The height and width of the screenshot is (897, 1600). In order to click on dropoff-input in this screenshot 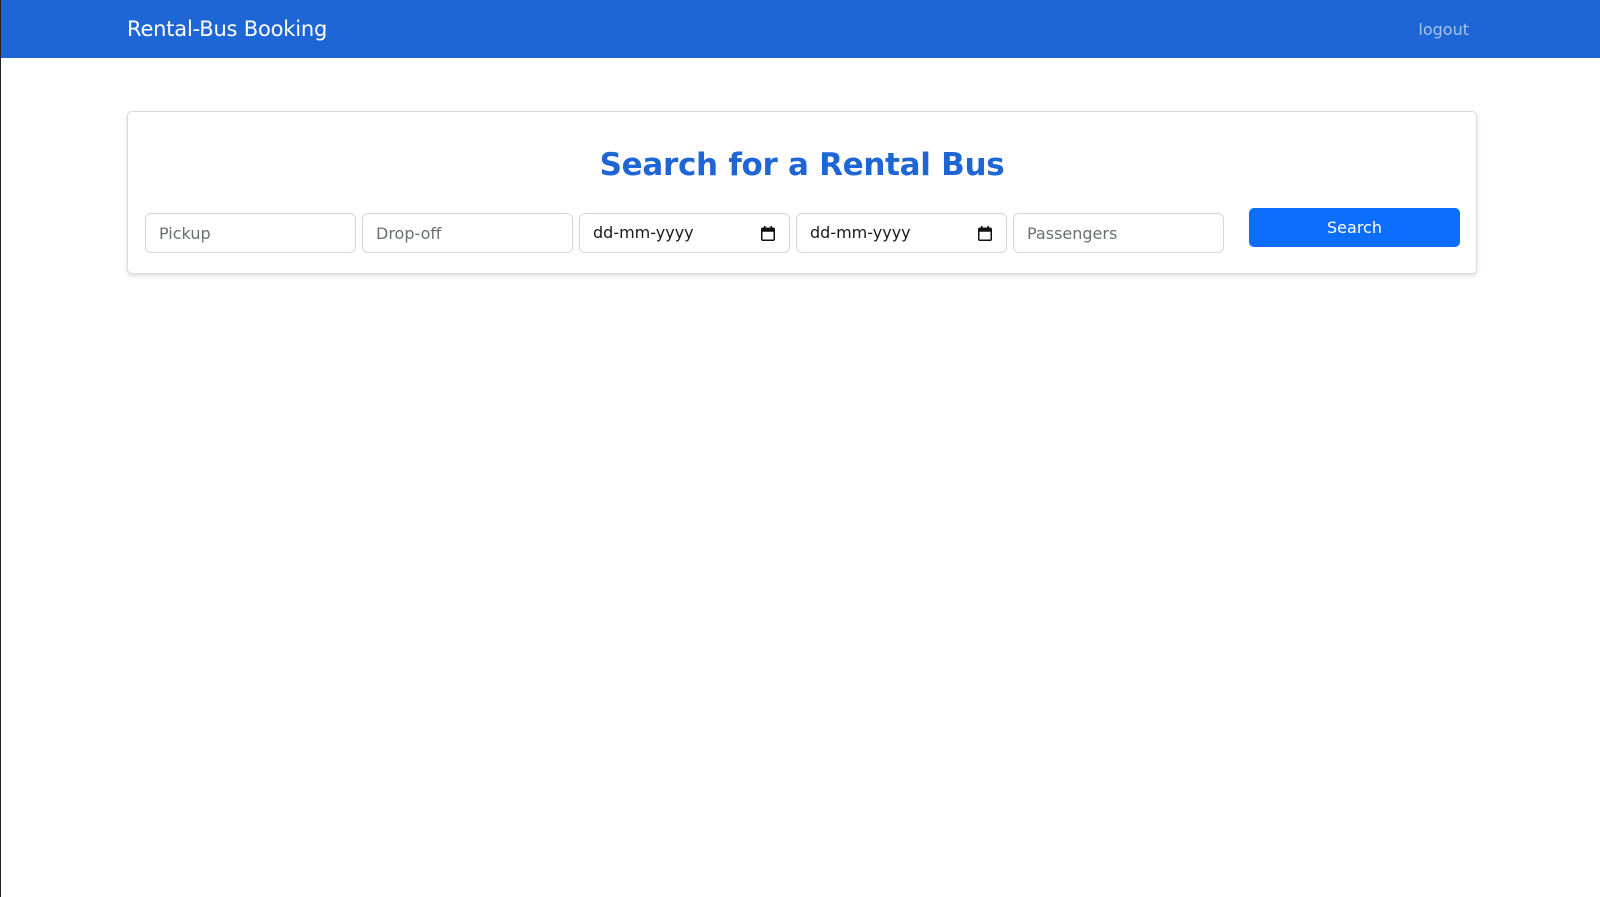, I will do `click(467, 233)`.